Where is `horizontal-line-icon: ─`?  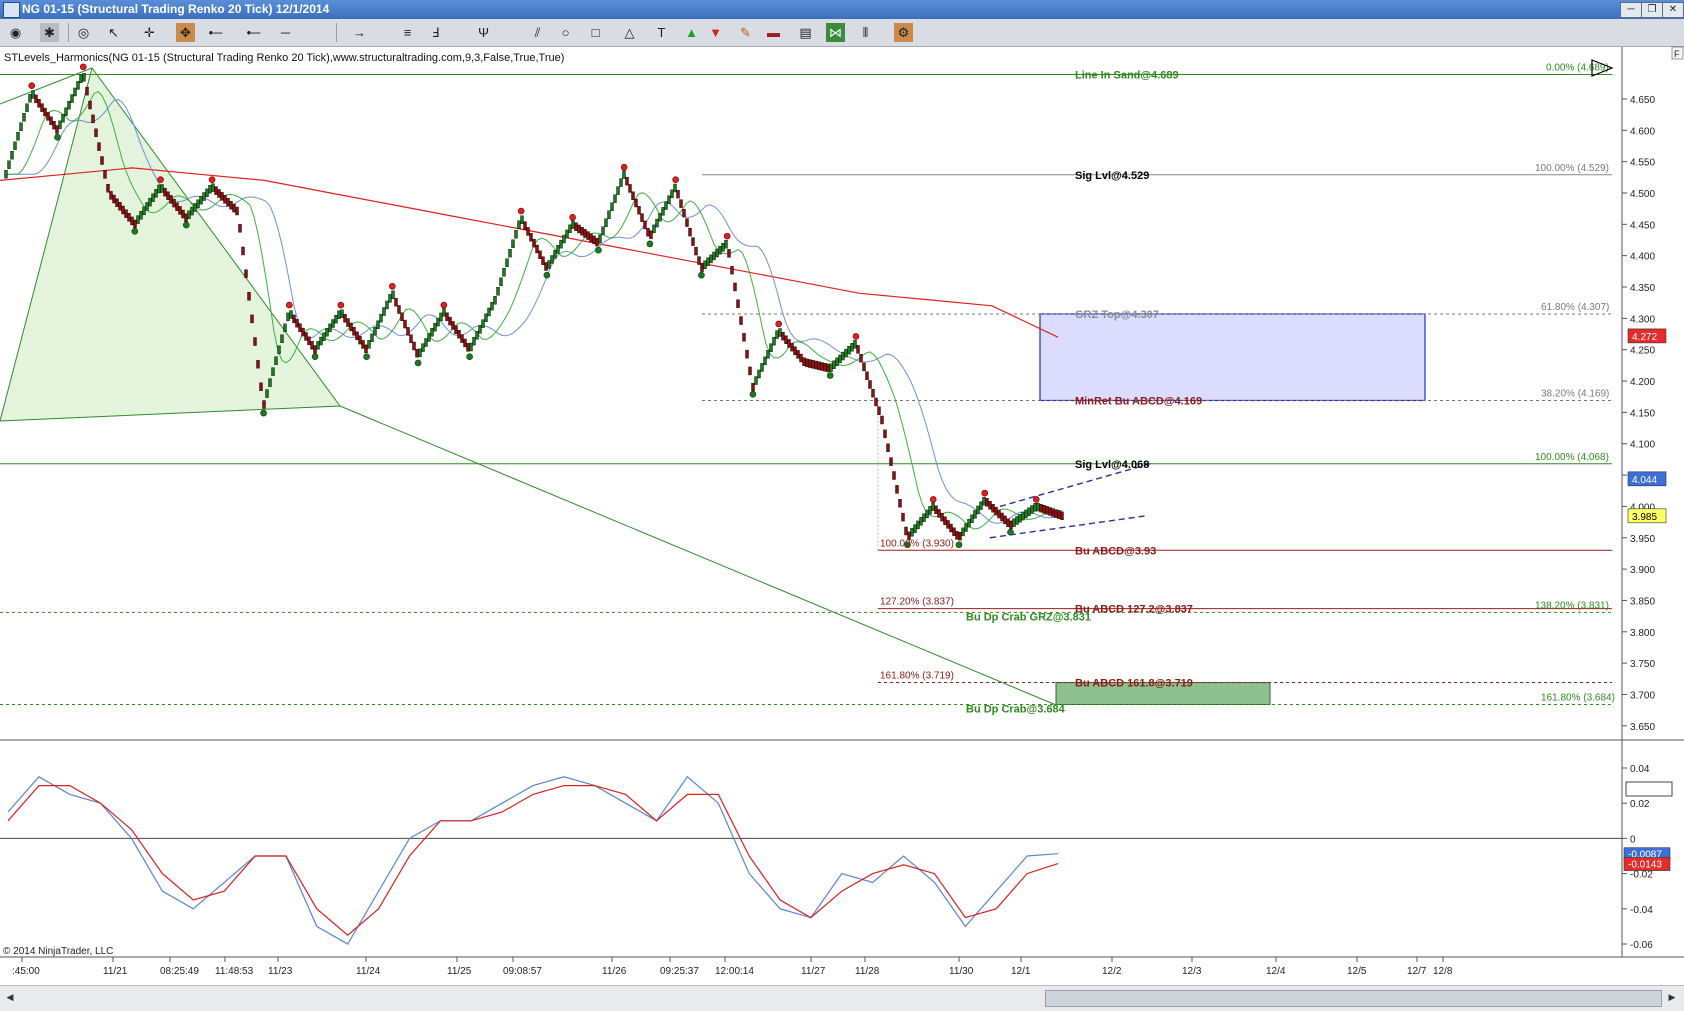
horizontal-line-icon: ─ is located at coordinates (285, 32).